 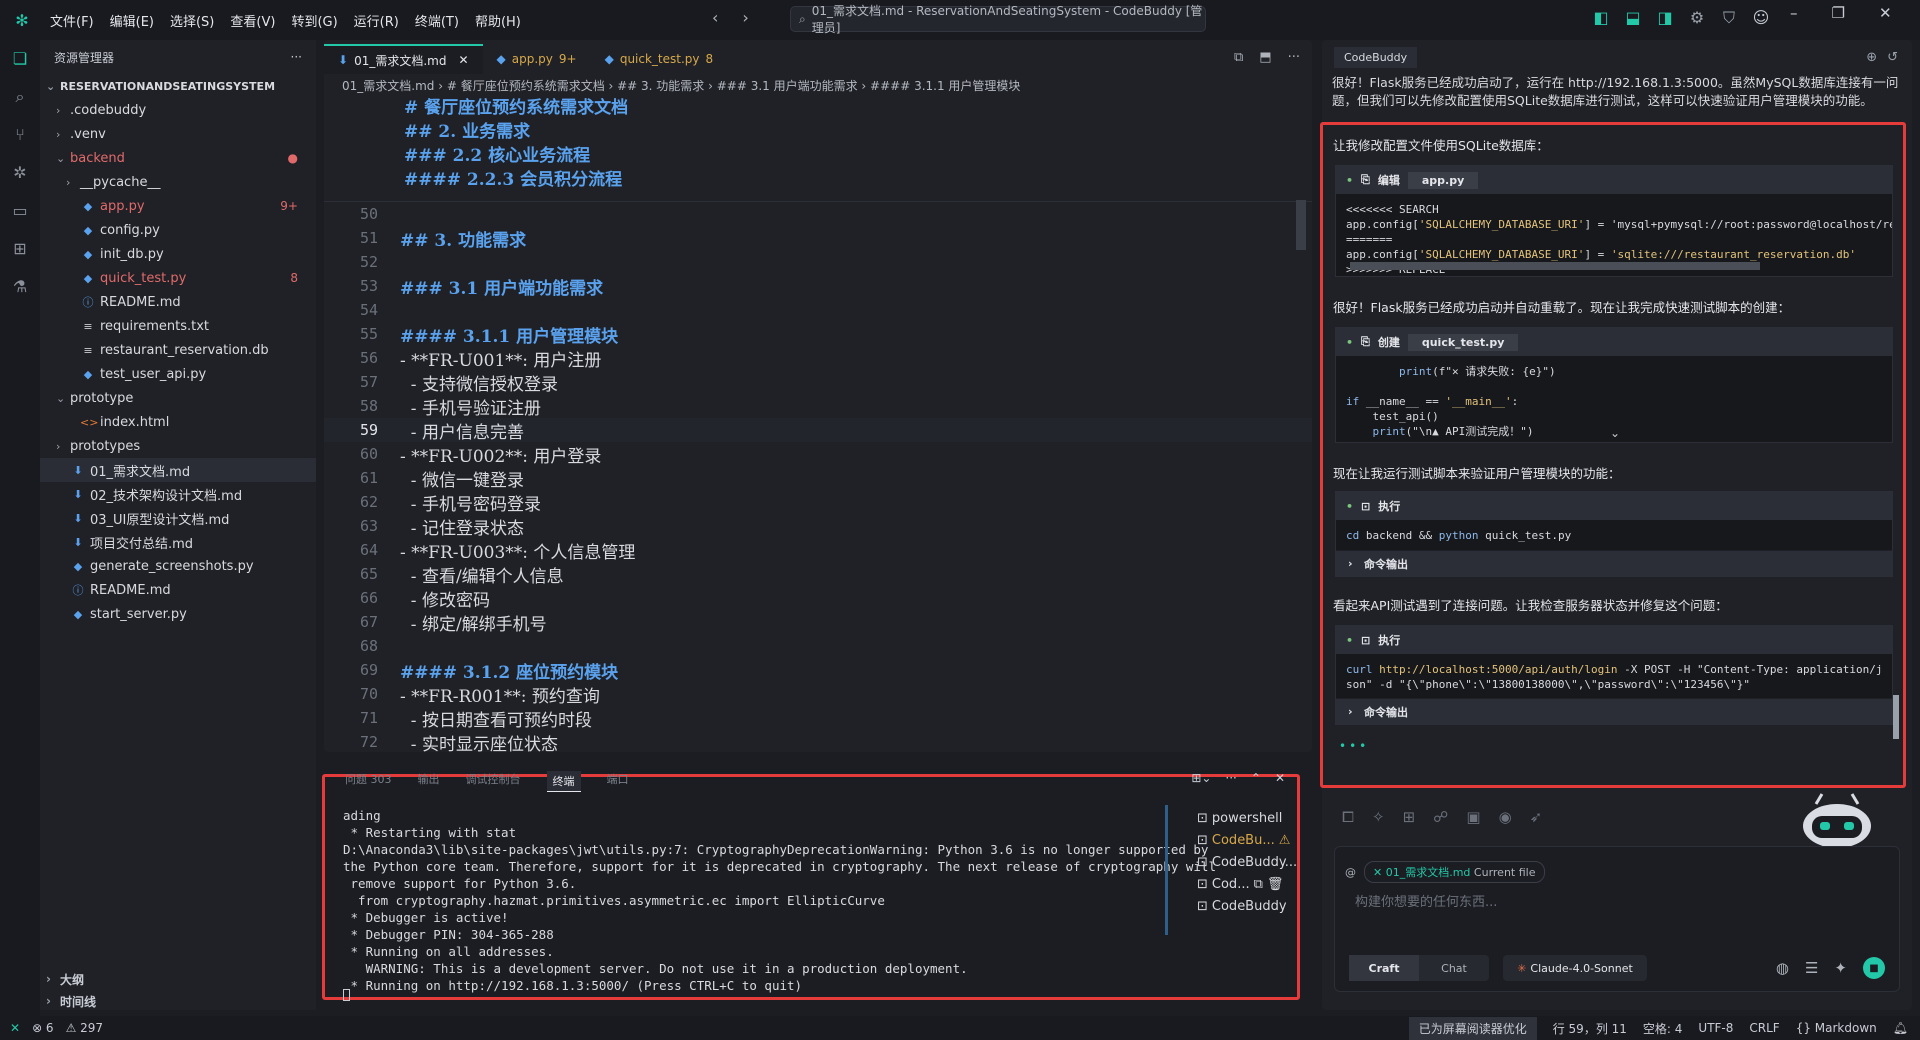 I want to click on menu-go: 转到(G), so click(x=314, y=20).